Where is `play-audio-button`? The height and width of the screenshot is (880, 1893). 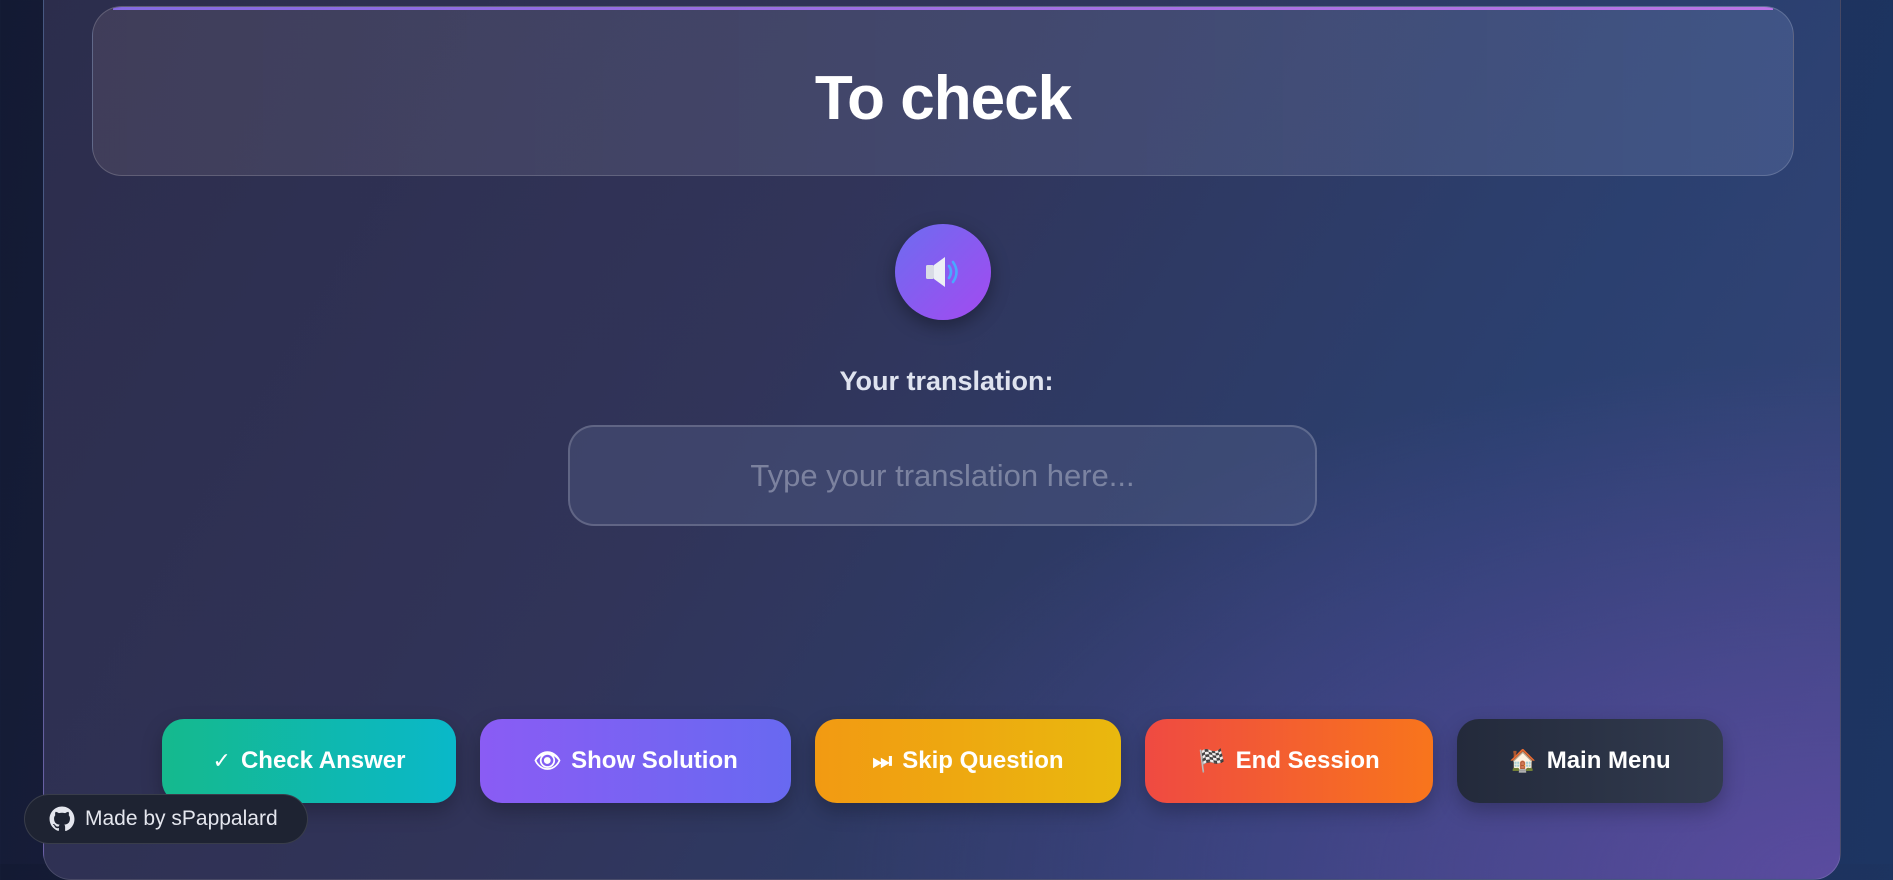 play-audio-button is located at coordinates (943, 272).